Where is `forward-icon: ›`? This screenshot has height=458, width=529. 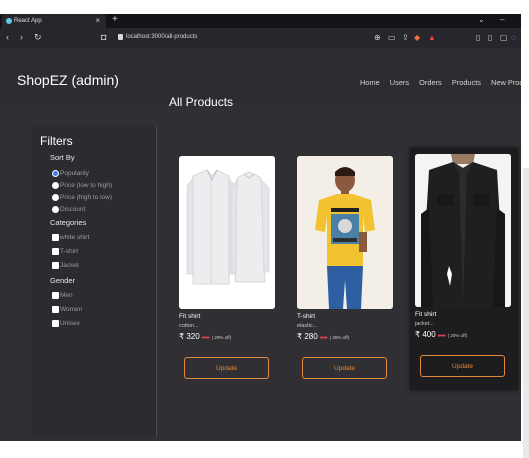 forward-icon: › is located at coordinates (21, 37).